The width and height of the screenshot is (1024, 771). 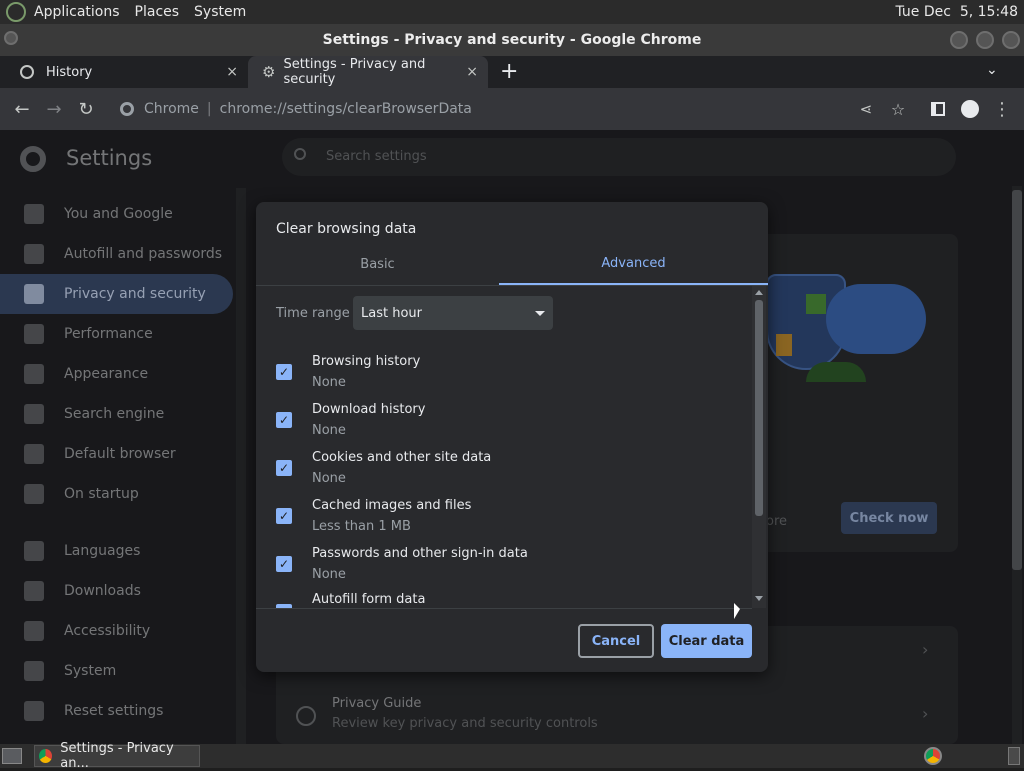 I want to click on dialog-tabs: Basic Advanced, so click(x=512, y=265).